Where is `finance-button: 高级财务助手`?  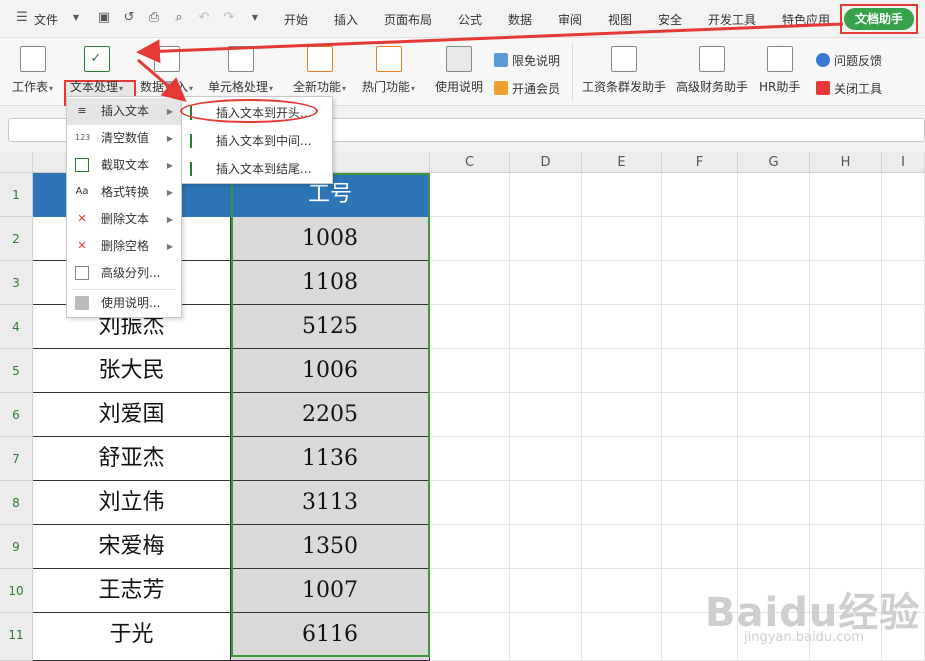
finance-button: 高级财务助手 is located at coordinates (712, 70).